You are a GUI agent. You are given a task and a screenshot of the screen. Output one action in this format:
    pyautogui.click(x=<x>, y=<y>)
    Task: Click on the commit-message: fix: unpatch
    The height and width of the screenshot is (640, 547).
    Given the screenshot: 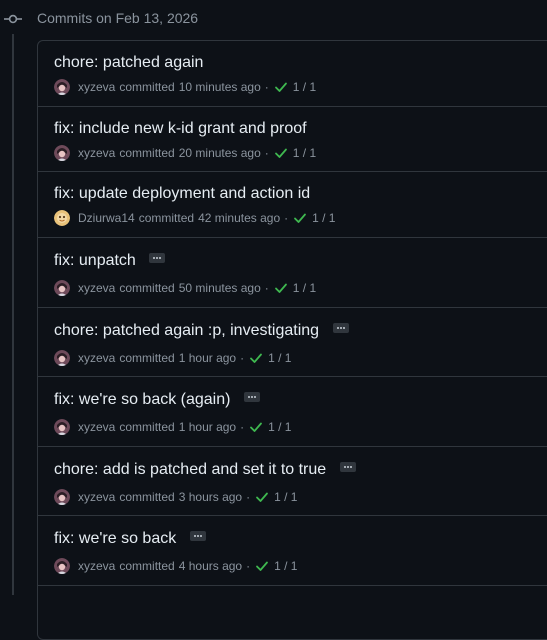 What is the action you would take?
    pyautogui.click(x=95, y=260)
    